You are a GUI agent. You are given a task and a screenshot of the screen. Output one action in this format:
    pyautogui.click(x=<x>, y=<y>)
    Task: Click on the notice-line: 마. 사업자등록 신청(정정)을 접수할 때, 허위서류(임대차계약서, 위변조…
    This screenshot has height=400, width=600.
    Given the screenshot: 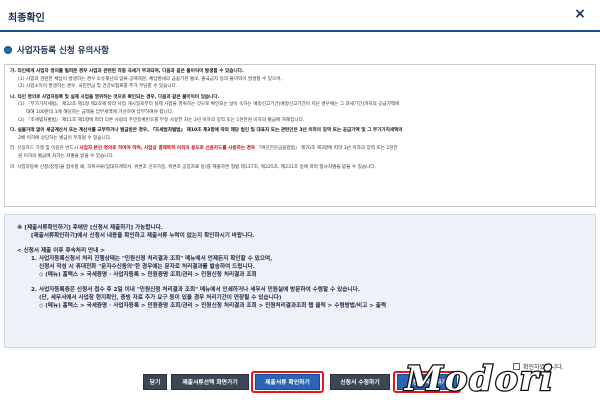 What is the action you would take?
    pyautogui.click(x=193, y=167)
    